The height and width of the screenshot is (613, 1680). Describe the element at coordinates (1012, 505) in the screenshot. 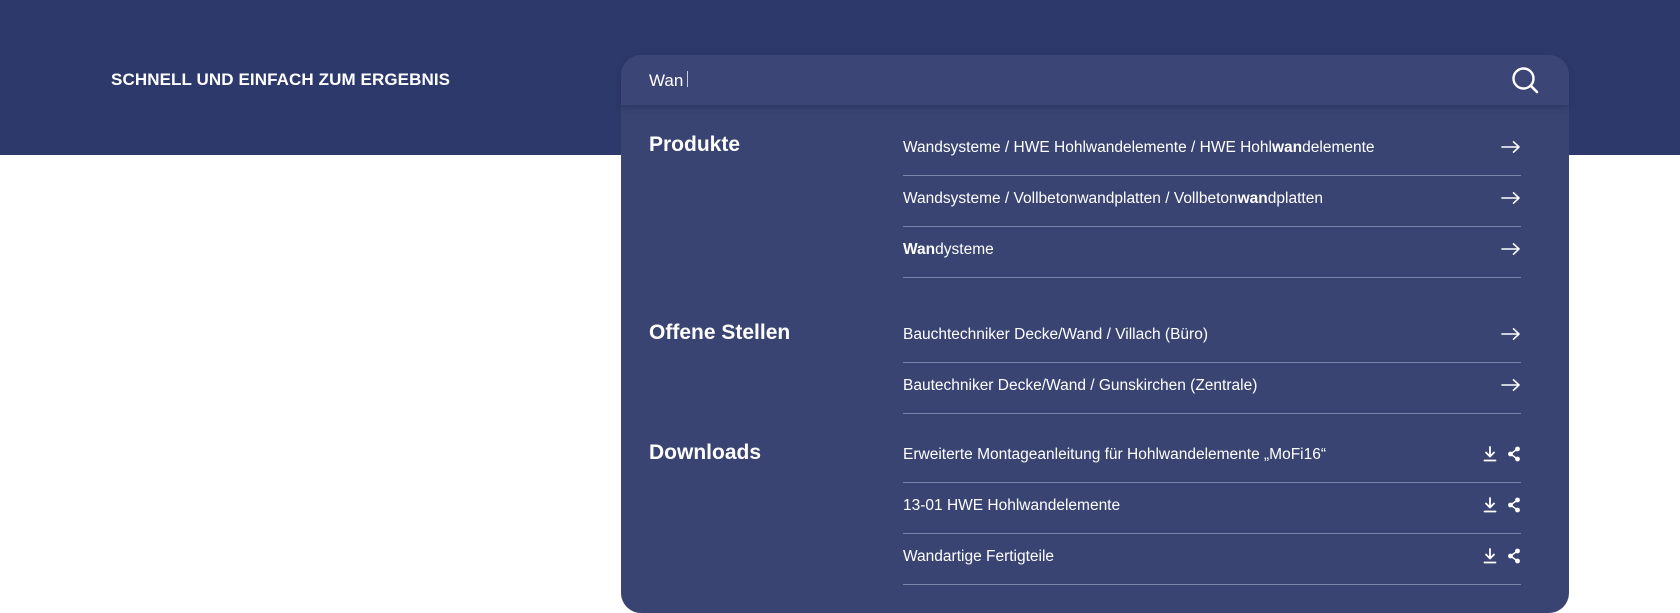

I see `result-label: 13-01 HWE Hohlwandelemente` at that location.